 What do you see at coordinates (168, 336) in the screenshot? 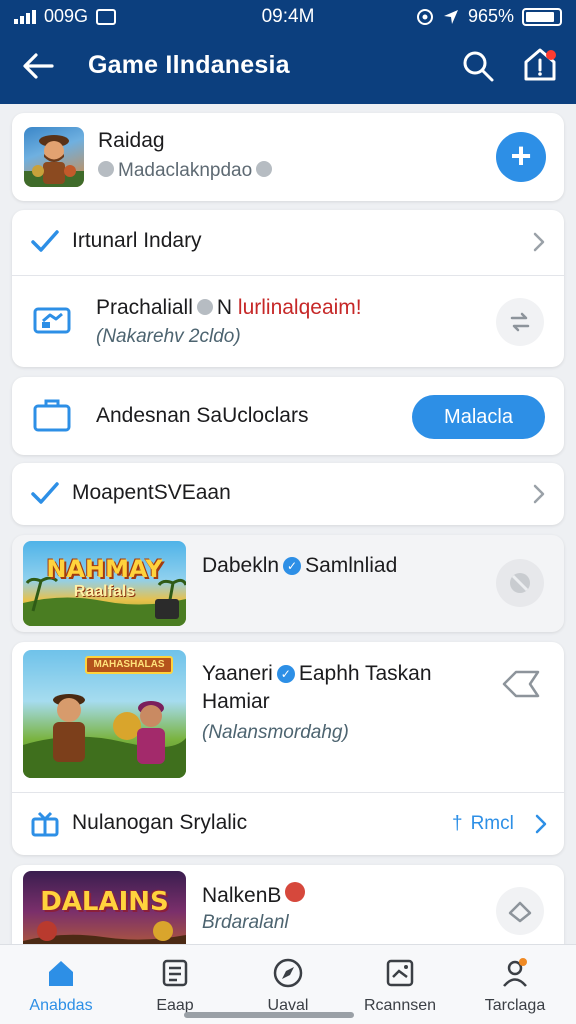
I see `practical-subtitle: (Nakarehv 2cldo)` at bounding box center [168, 336].